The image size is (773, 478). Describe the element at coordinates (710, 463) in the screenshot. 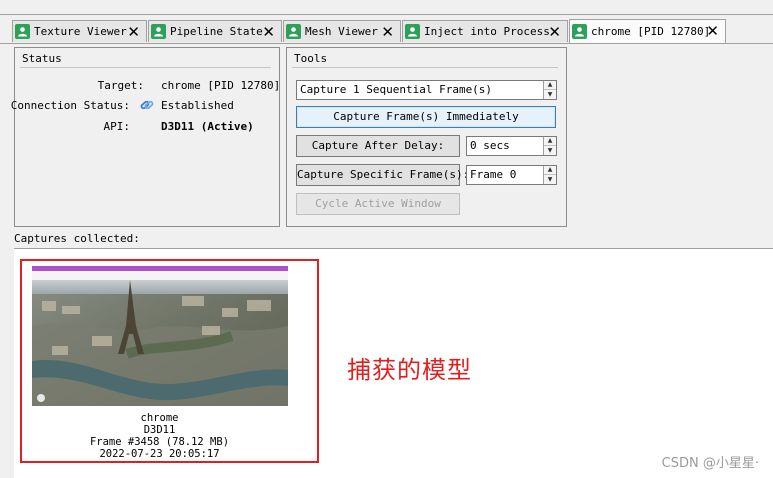

I see `watermark: CSDN @小星星·` at that location.